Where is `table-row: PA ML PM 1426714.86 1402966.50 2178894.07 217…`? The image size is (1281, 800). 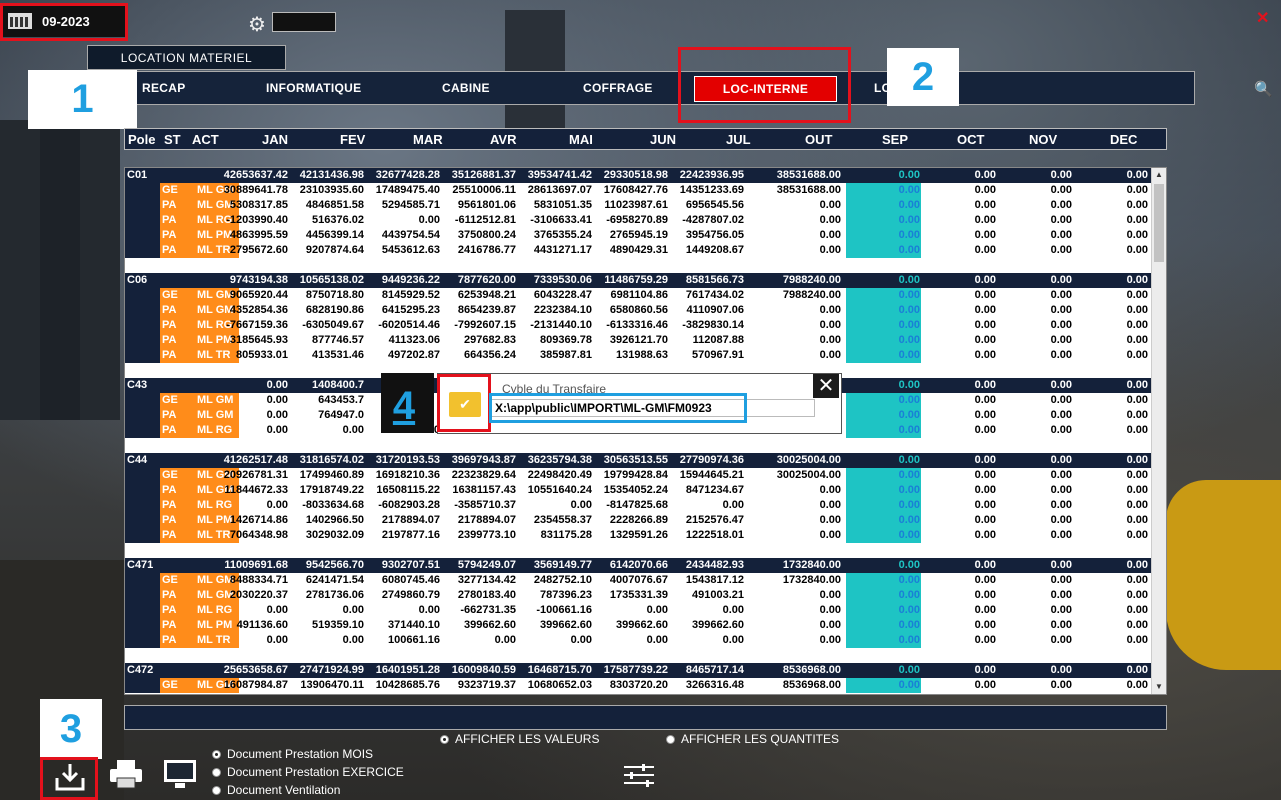
table-row: PA ML PM 1426714.86 1402966.50 2178894.07 217… is located at coordinates (638, 520).